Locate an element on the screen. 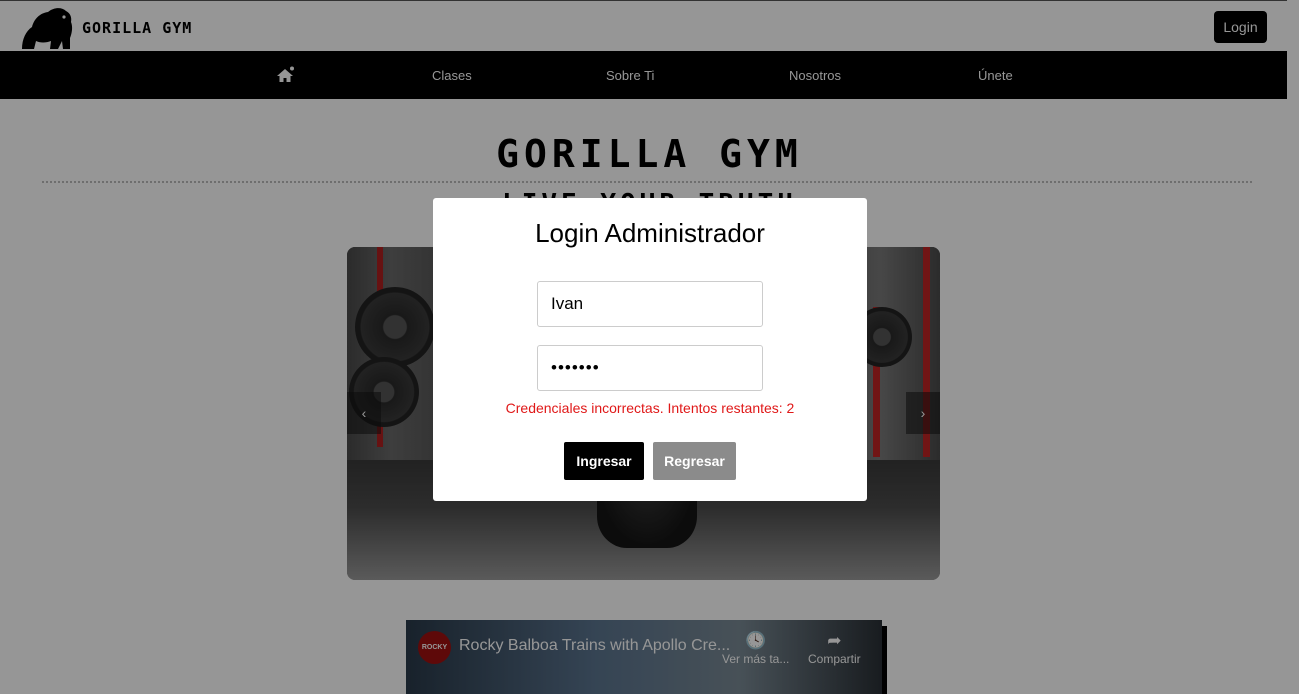 The height and width of the screenshot is (694, 1299). username-input is located at coordinates (650, 304).